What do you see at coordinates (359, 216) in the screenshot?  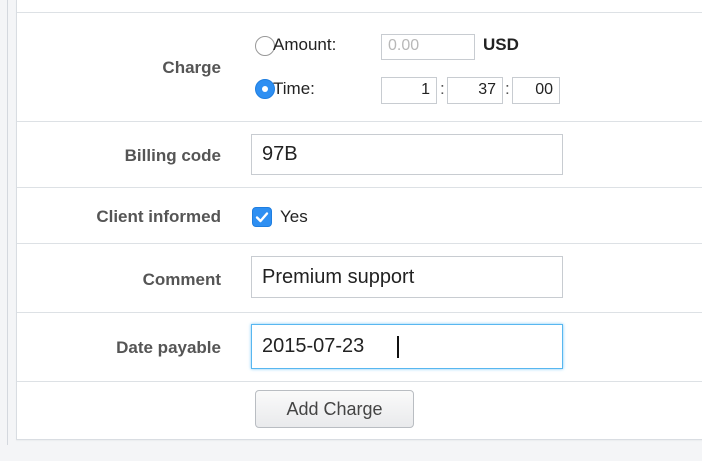 I see `client-informed-row: Client informed Yes` at bounding box center [359, 216].